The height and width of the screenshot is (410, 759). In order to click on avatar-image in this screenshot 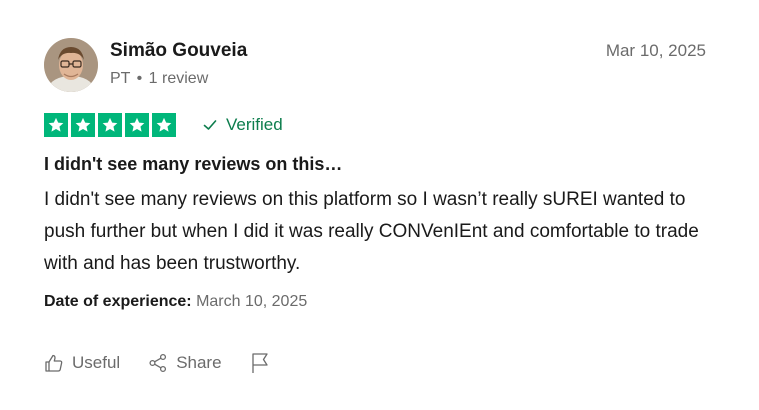, I will do `click(71, 65)`.